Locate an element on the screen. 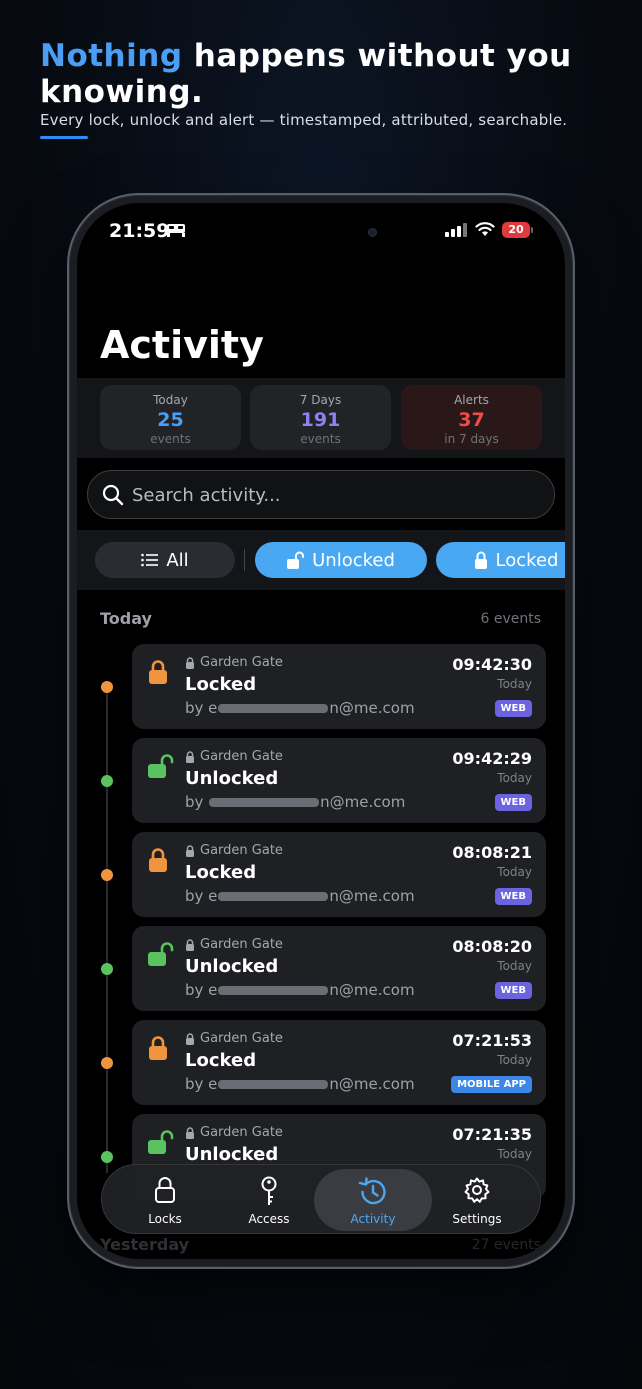  search-icon is located at coordinates (113, 495).